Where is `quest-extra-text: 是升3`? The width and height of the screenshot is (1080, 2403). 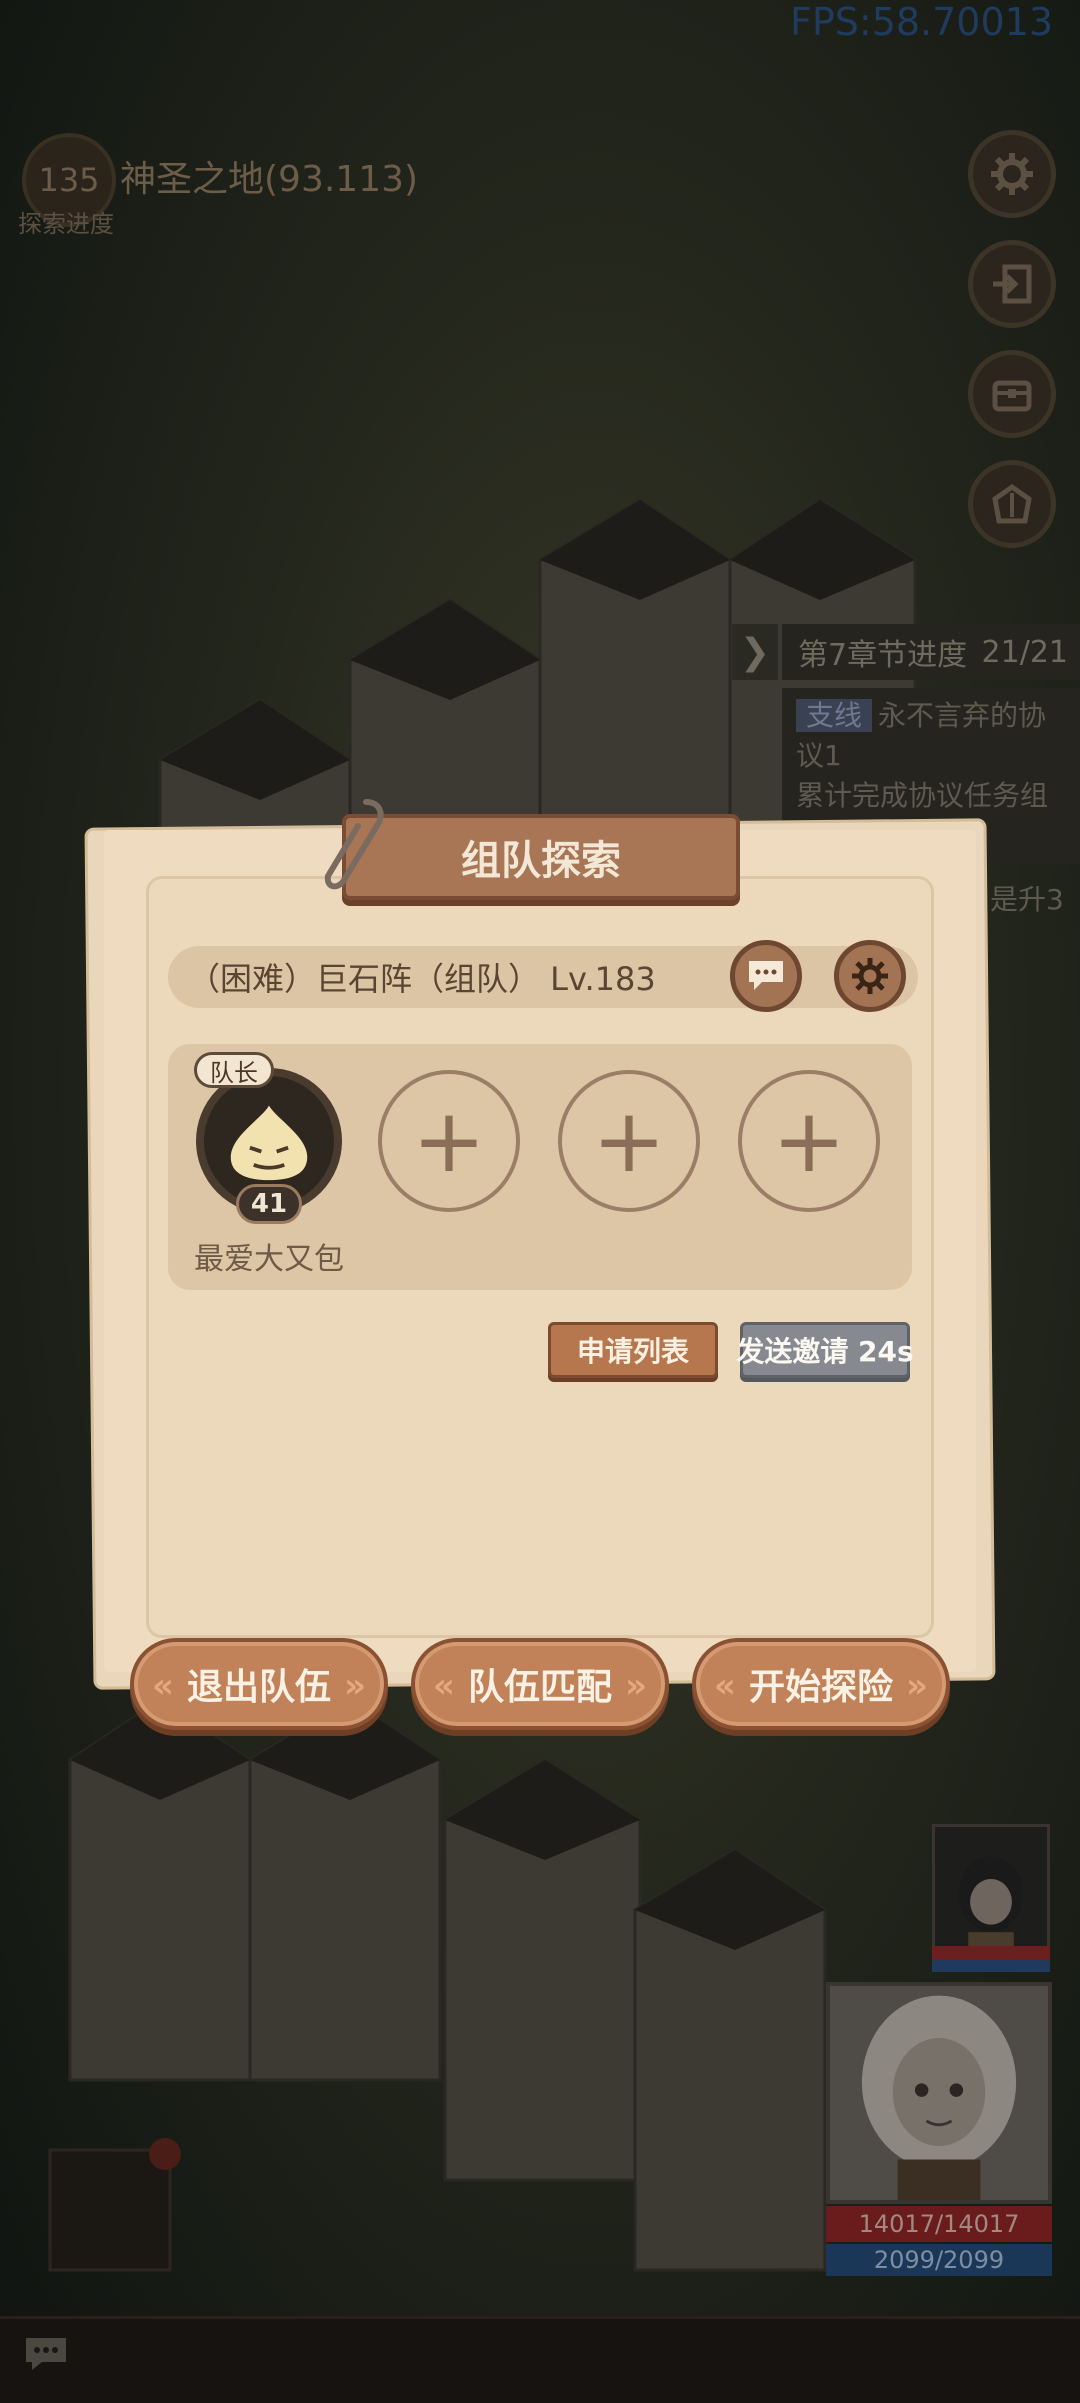 quest-extra-text: 是升3 is located at coordinates (1027, 899).